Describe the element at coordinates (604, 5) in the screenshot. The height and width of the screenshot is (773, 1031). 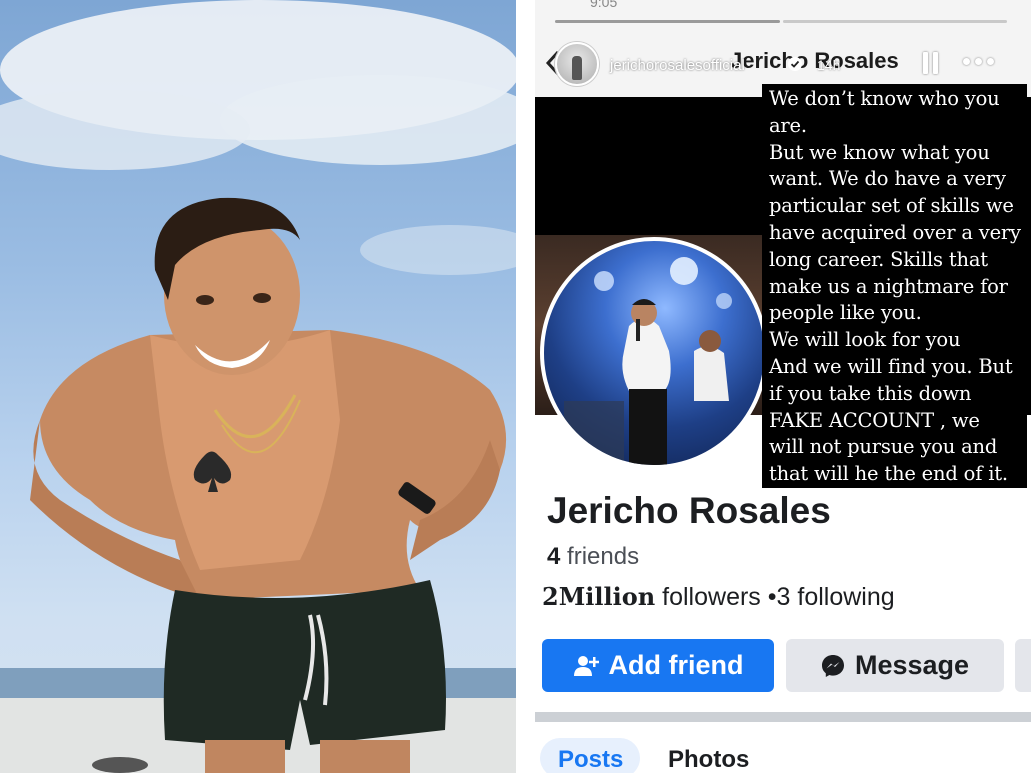
I see `status-time: 9:05` at that location.